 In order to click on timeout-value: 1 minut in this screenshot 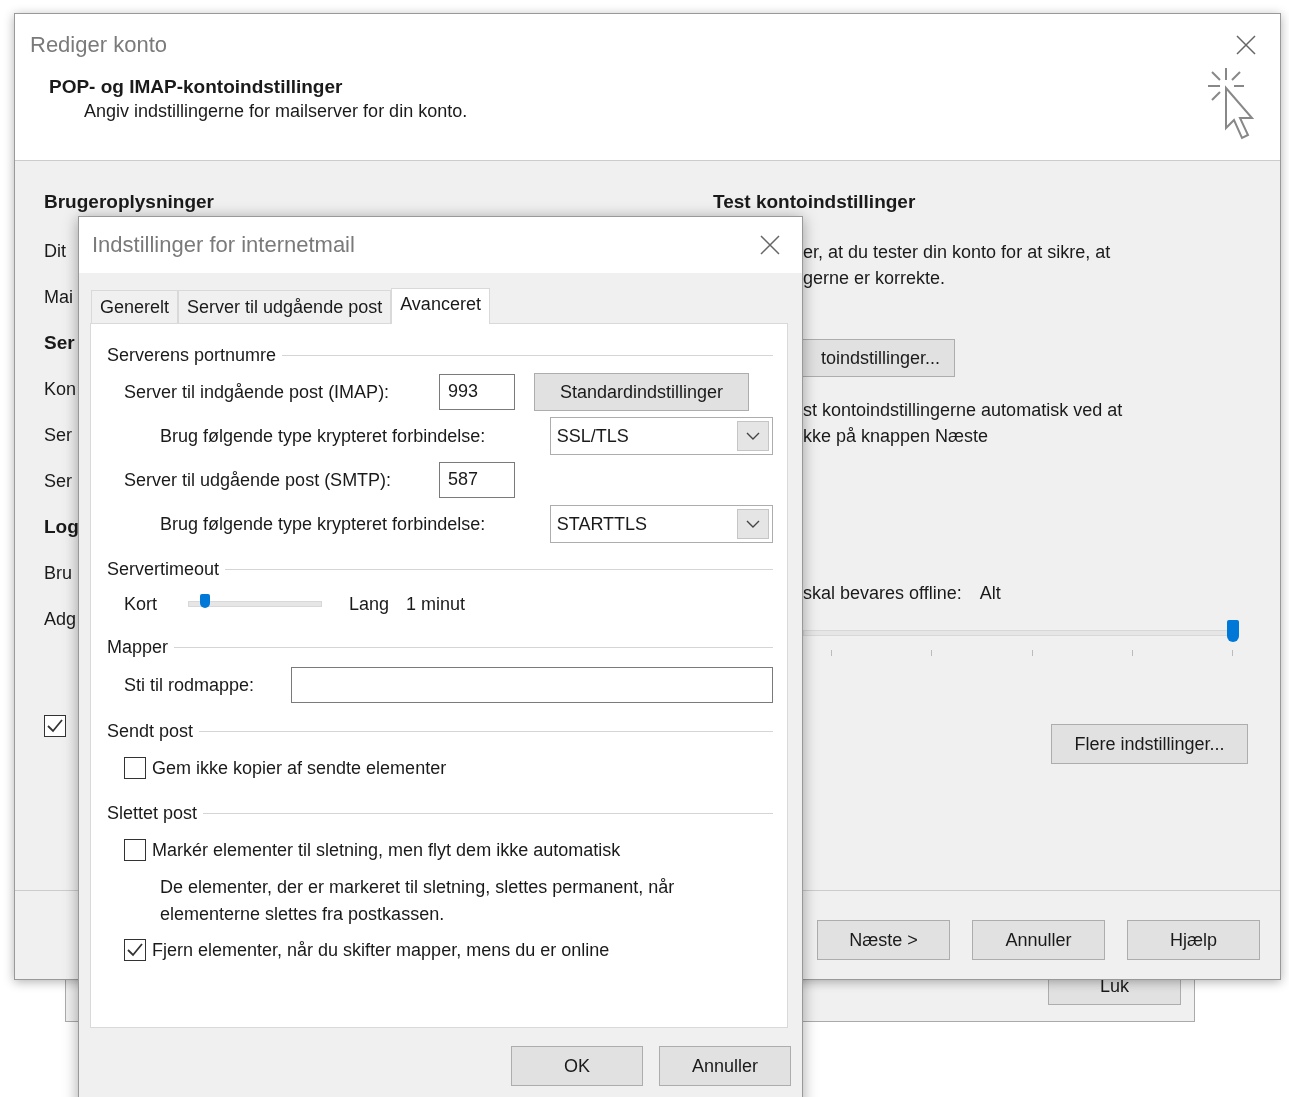, I will do `click(436, 604)`.